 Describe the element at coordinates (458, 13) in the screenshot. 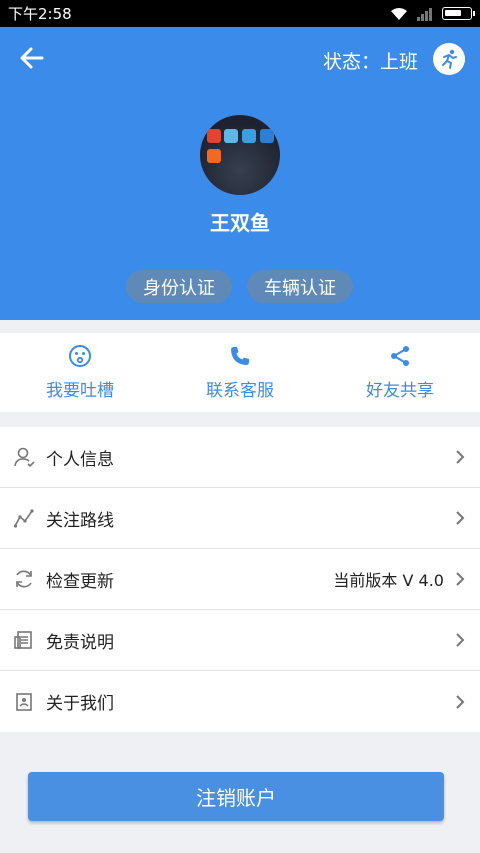

I see `battery-icon` at that location.